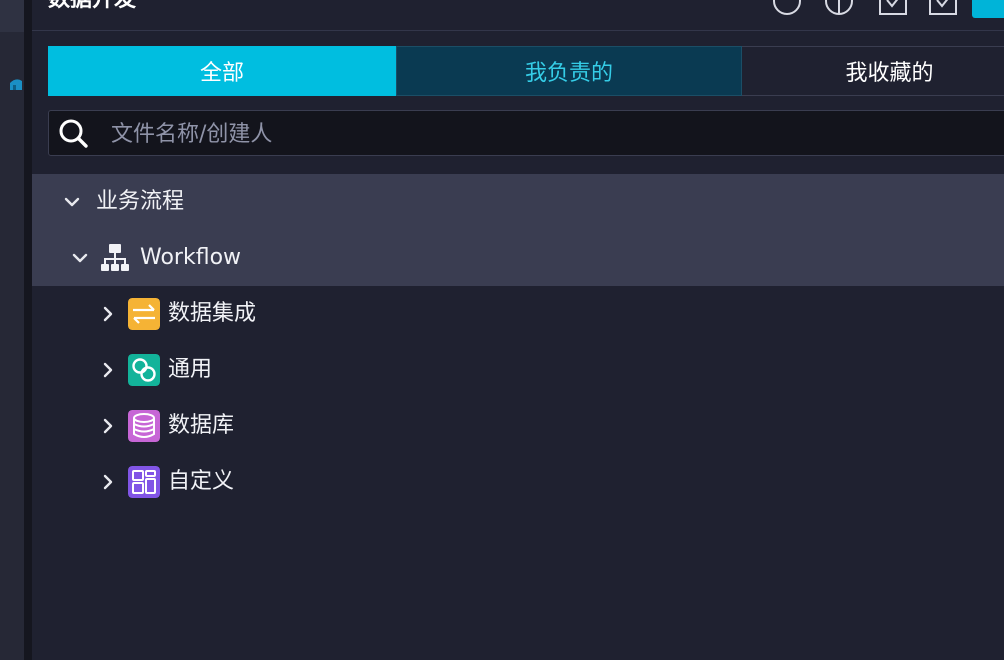 Image resolution: width=1004 pixels, height=660 pixels. I want to click on tree-node-label: Workflow, so click(191, 257).